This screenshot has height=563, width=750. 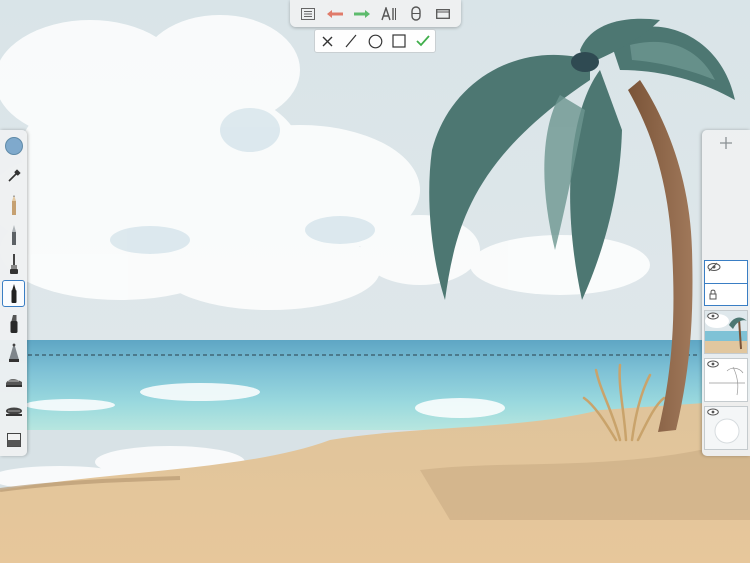 I want to click on lock-icon, so click(x=713, y=294).